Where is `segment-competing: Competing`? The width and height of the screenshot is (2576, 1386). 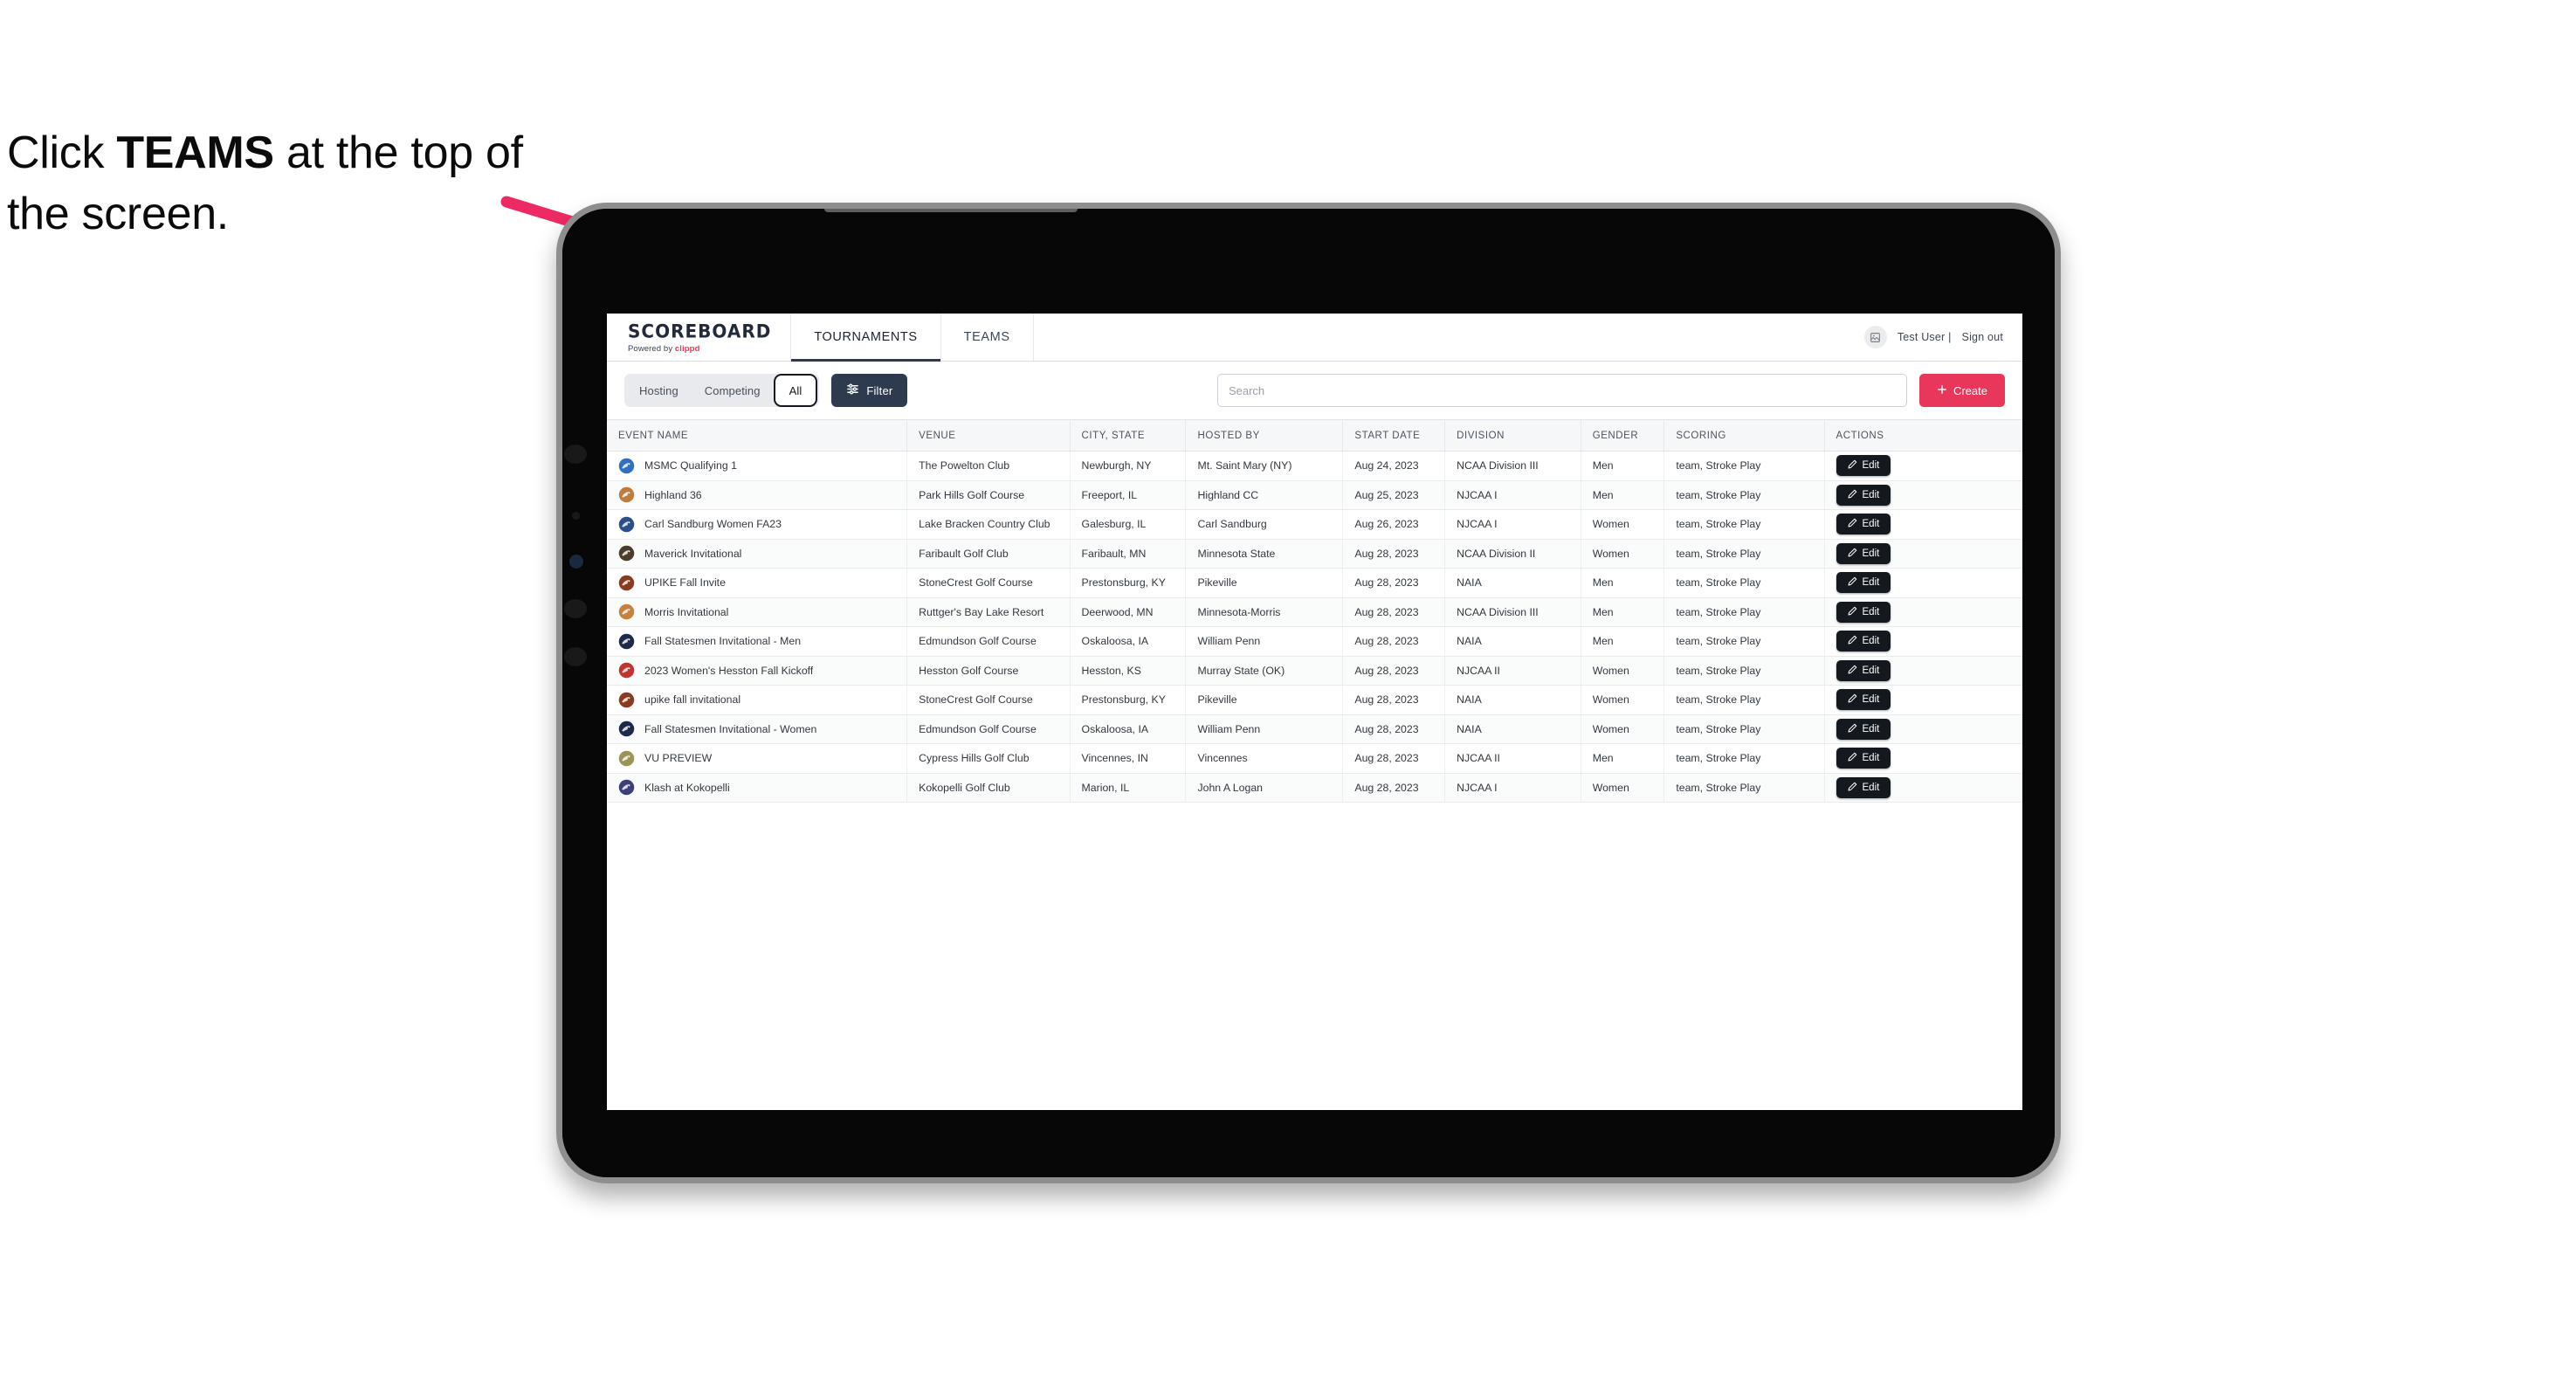
segment-competing: Competing is located at coordinates (733, 391).